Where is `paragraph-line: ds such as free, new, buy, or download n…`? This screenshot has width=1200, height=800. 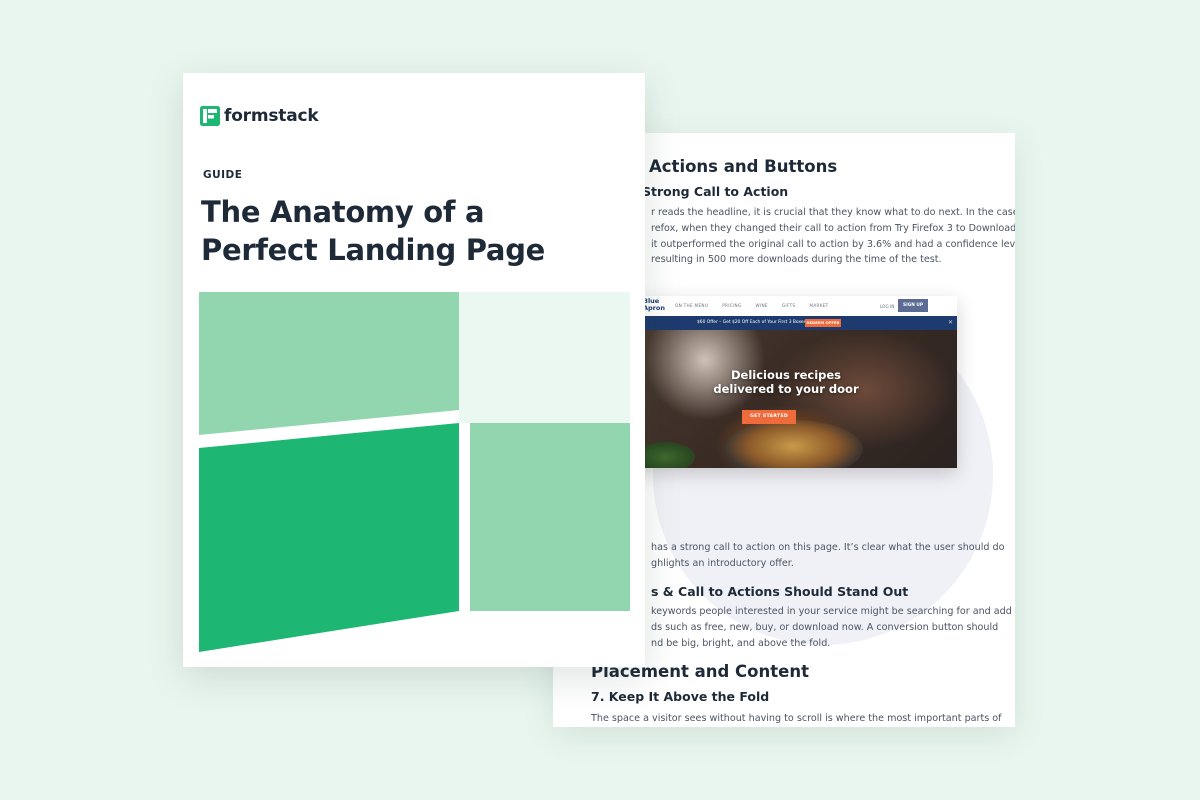
paragraph-line: ds such as free, new, buy, or download n… is located at coordinates (825, 627).